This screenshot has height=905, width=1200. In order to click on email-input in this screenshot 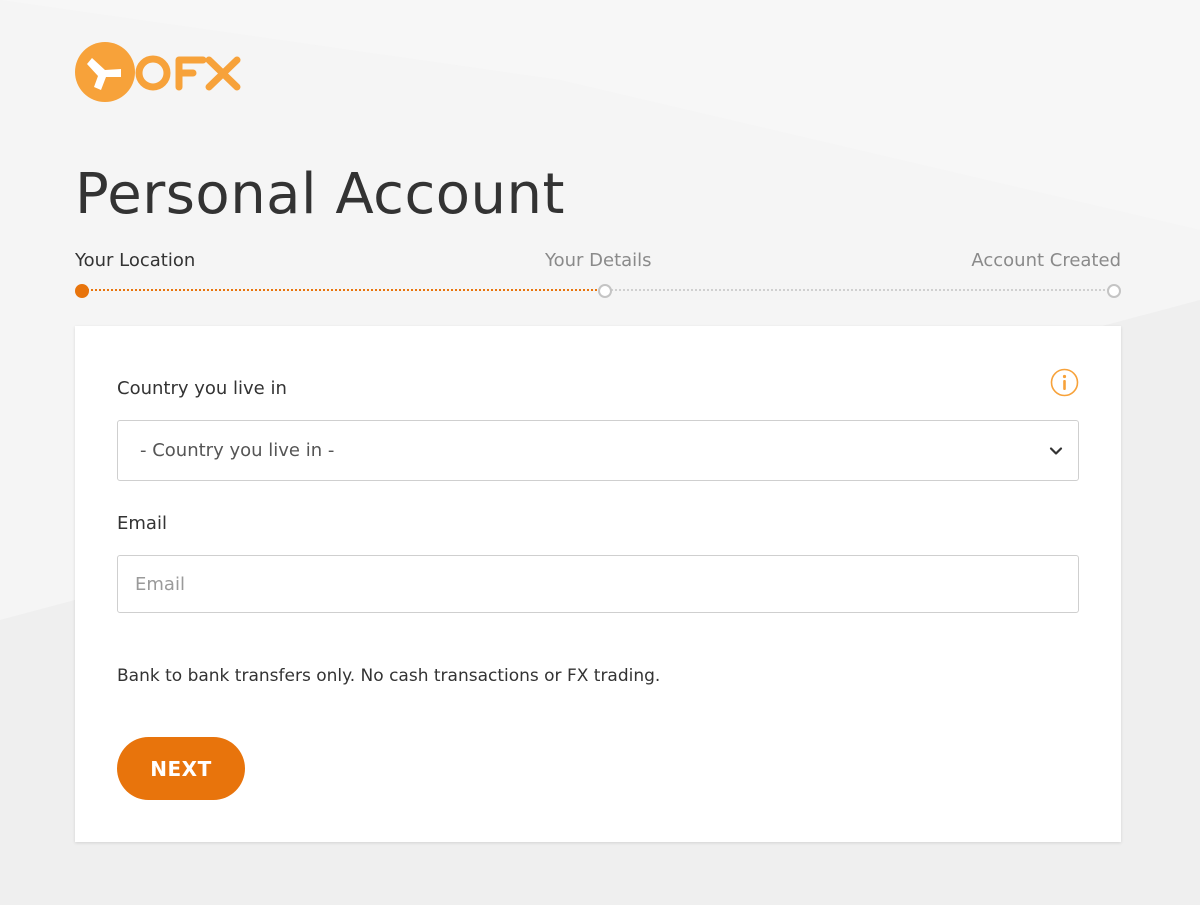, I will do `click(598, 584)`.